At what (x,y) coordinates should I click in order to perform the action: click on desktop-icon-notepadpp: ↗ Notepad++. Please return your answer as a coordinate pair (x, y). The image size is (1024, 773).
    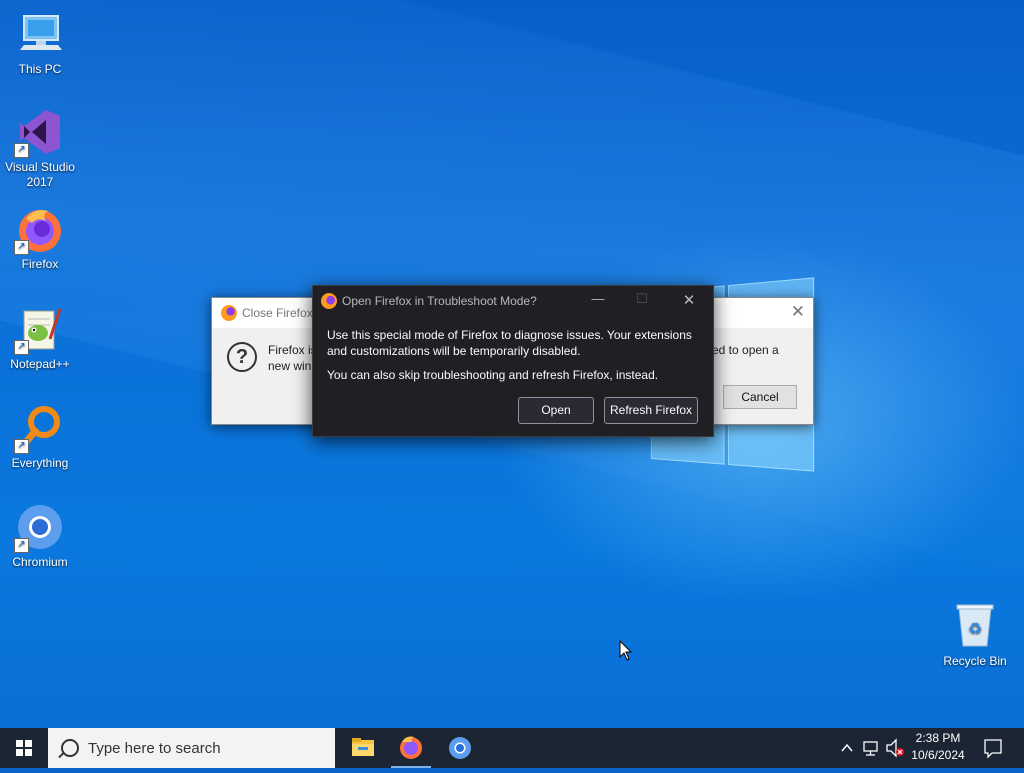
    Looking at the image, I should click on (40, 338).